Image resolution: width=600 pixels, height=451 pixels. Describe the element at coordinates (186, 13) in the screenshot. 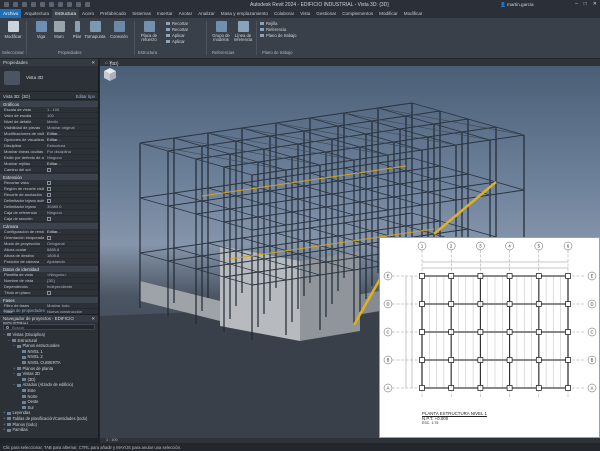

I see `tab-anotar: Anotar` at that location.